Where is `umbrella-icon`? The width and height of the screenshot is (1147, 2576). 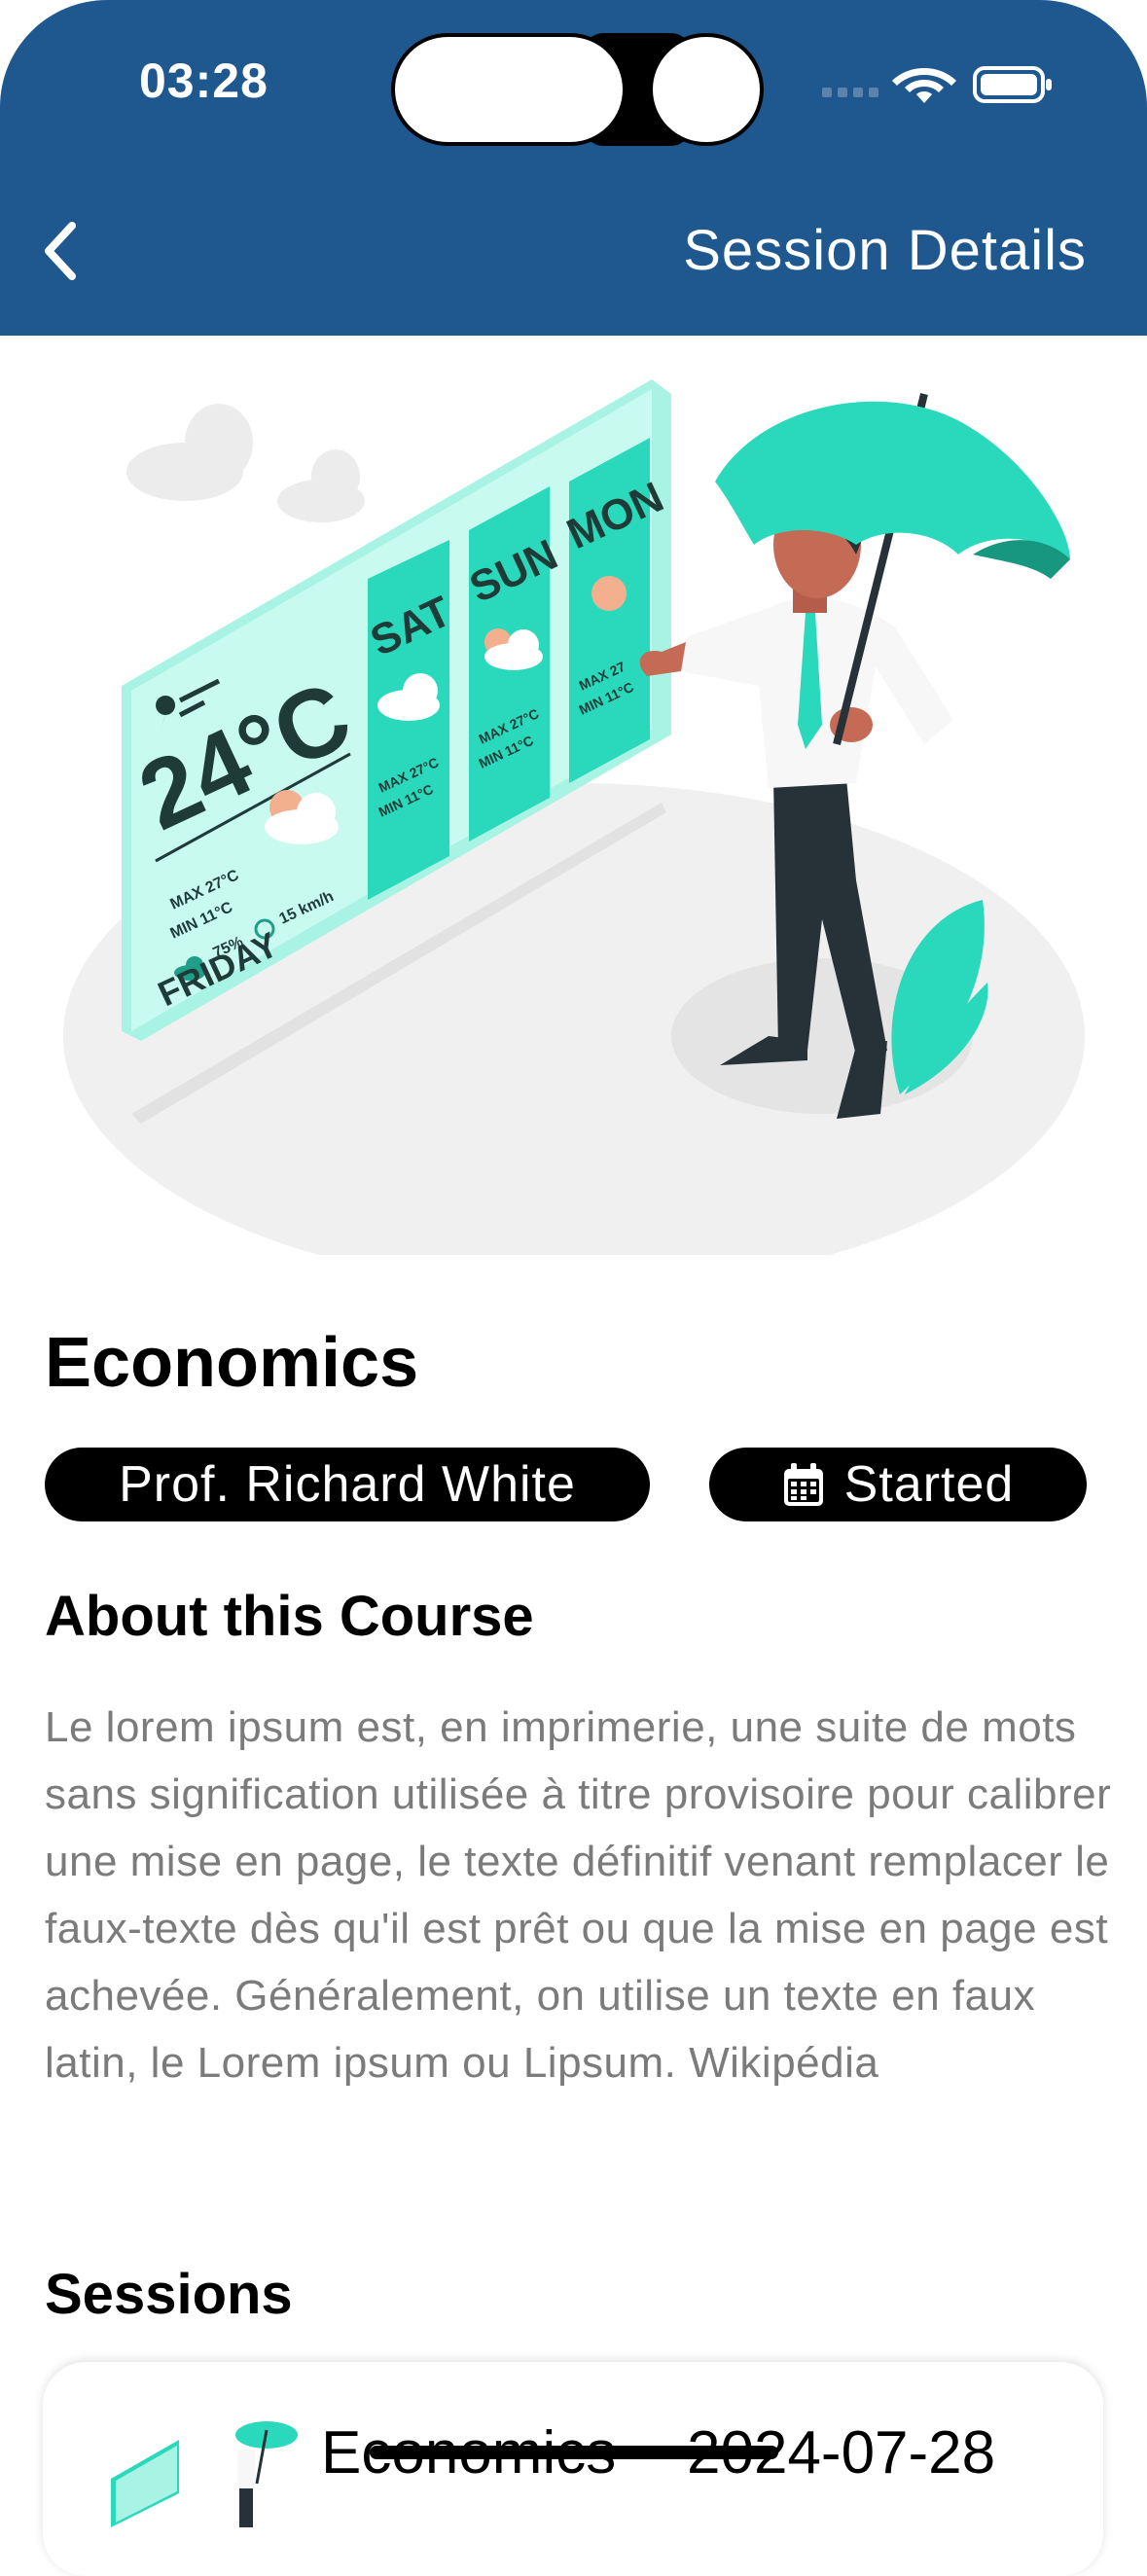 umbrella-icon is located at coordinates (892, 490).